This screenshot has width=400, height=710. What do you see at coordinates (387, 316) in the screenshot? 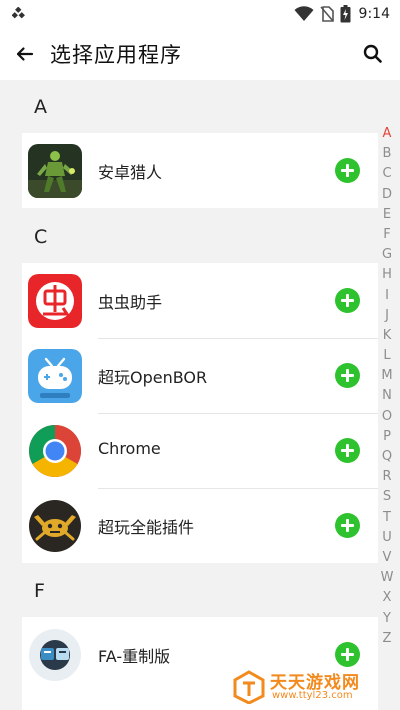
I see `index-letter-j: J` at bounding box center [387, 316].